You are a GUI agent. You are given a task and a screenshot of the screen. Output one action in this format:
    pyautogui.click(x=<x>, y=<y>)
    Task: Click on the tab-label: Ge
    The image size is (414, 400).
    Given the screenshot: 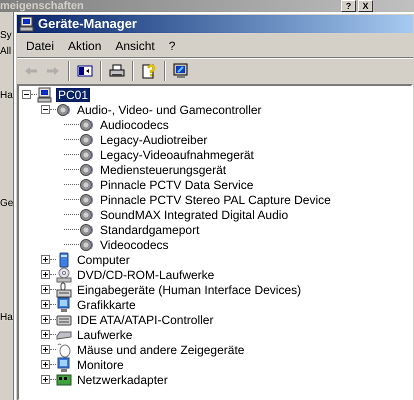 What is the action you would take?
    pyautogui.click(x=7, y=204)
    